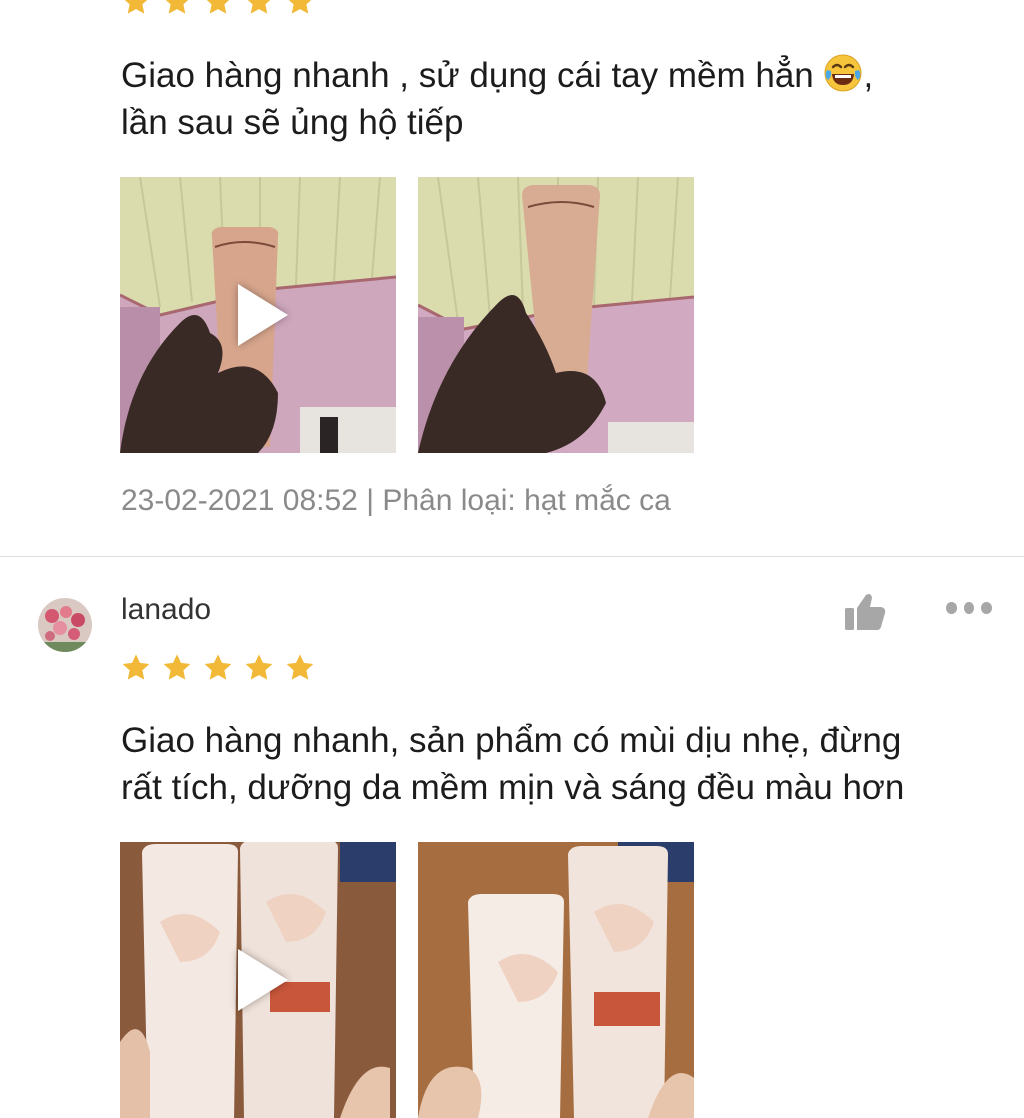 This screenshot has width=1024, height=1118. Describe the element at coordinates (166, 610) in the screenshot. I see `reviewer-username: lanado` at that location.